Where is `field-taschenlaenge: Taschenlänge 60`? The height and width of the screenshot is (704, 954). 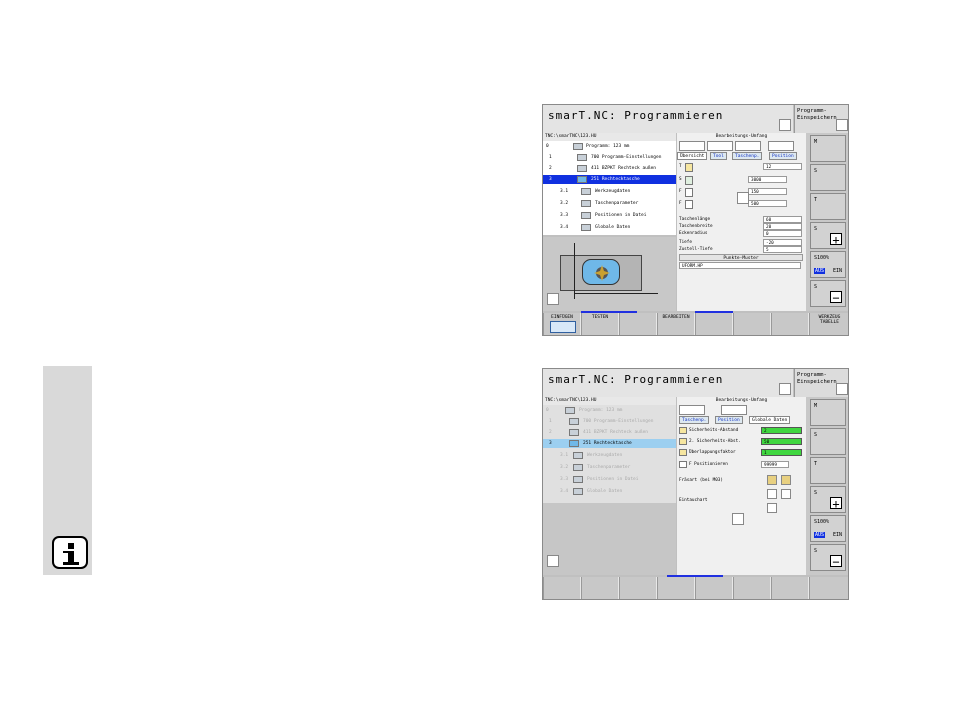 field-taschenlaenge: Taschenlänge 60 is located at coordinates (741, 219).